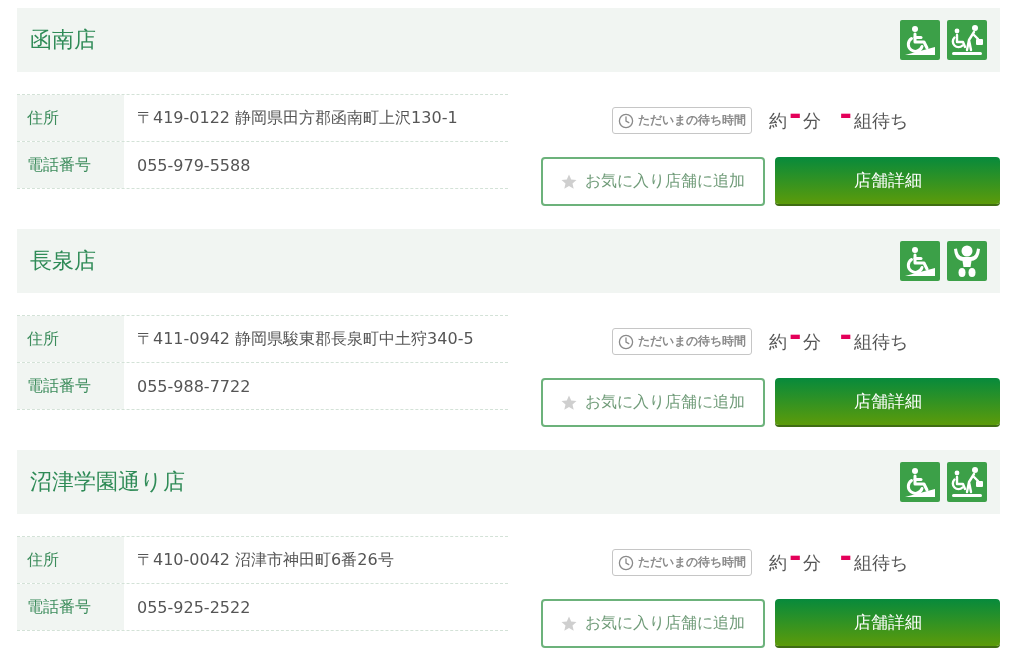  Describe the element at coordinates (63, 40) in the screenshot. I see `store-name: 函南店` at that location.